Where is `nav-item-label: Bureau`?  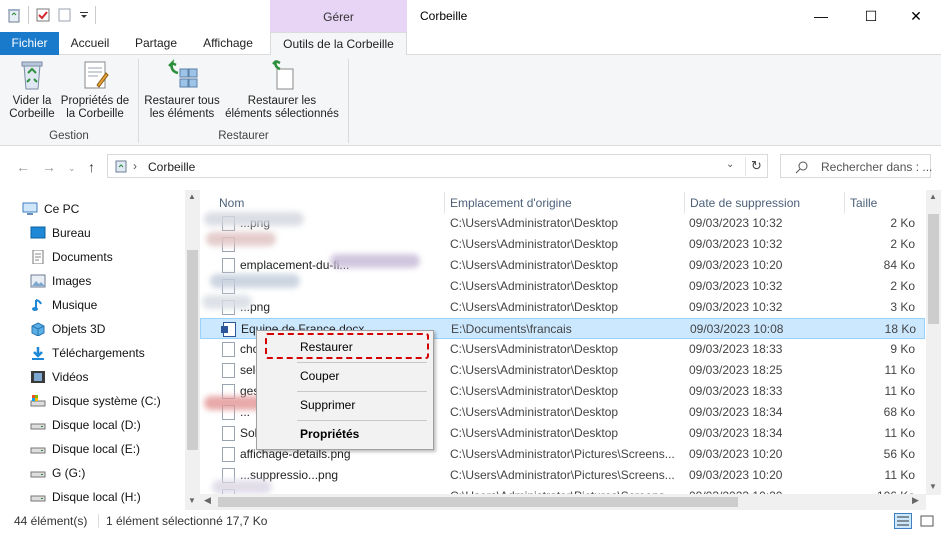 nav-item-label: Bureau is located at coordinates (71, 233).